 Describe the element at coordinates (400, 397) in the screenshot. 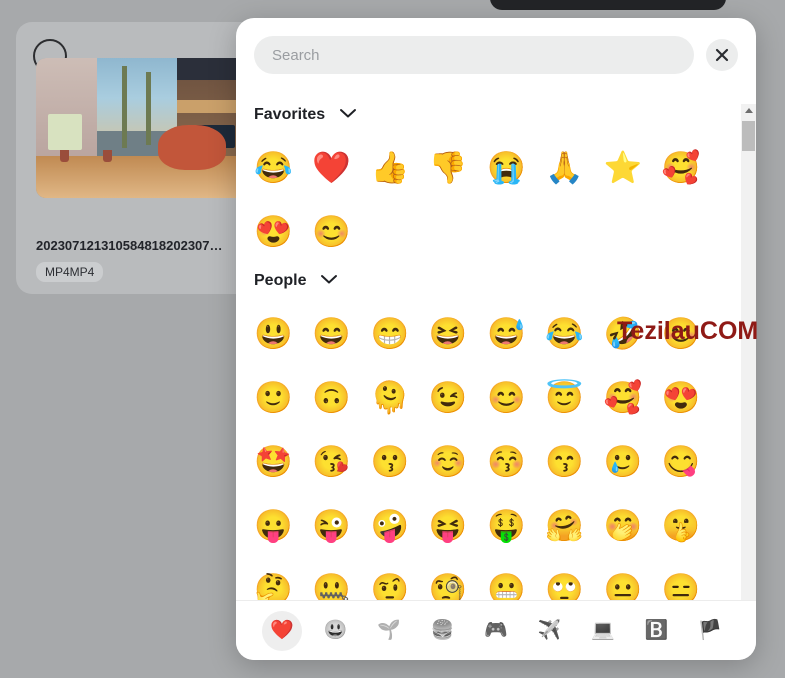

I see `emoji-cell: 🫠` at that location.